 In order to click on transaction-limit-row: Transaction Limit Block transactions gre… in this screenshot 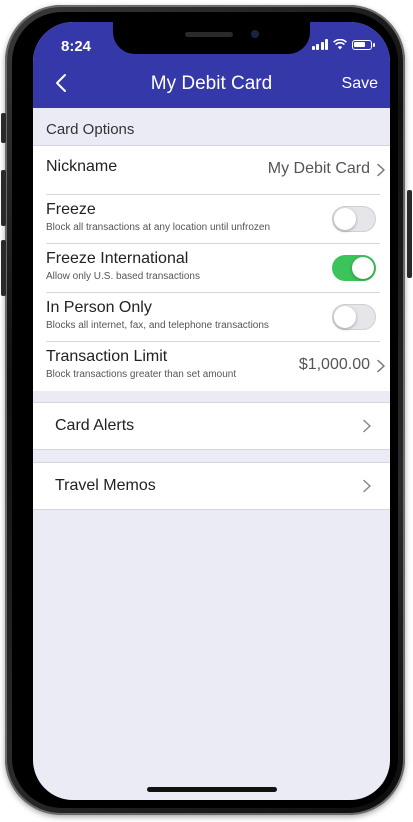, I will do `click(211, 366)`.